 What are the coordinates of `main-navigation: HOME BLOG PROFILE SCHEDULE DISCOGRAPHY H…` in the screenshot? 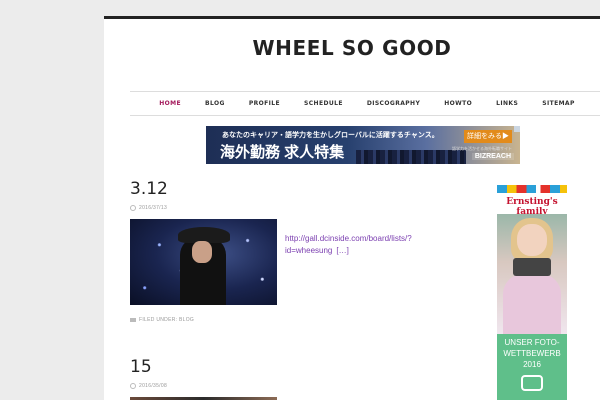 It's located at (365, 103).